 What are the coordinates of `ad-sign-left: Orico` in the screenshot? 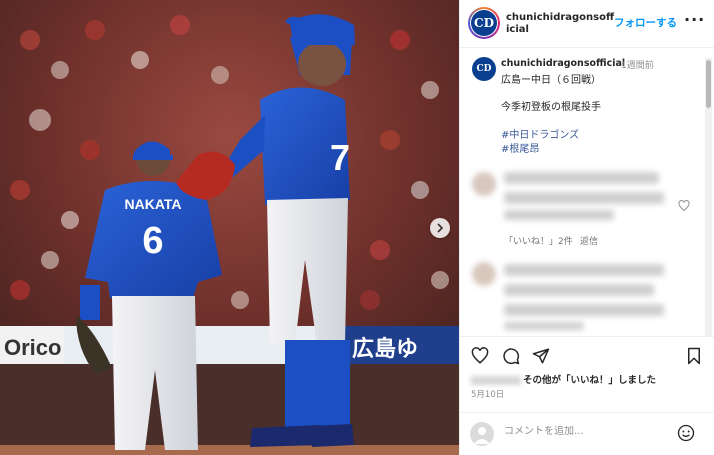 It's located at (32, 347).